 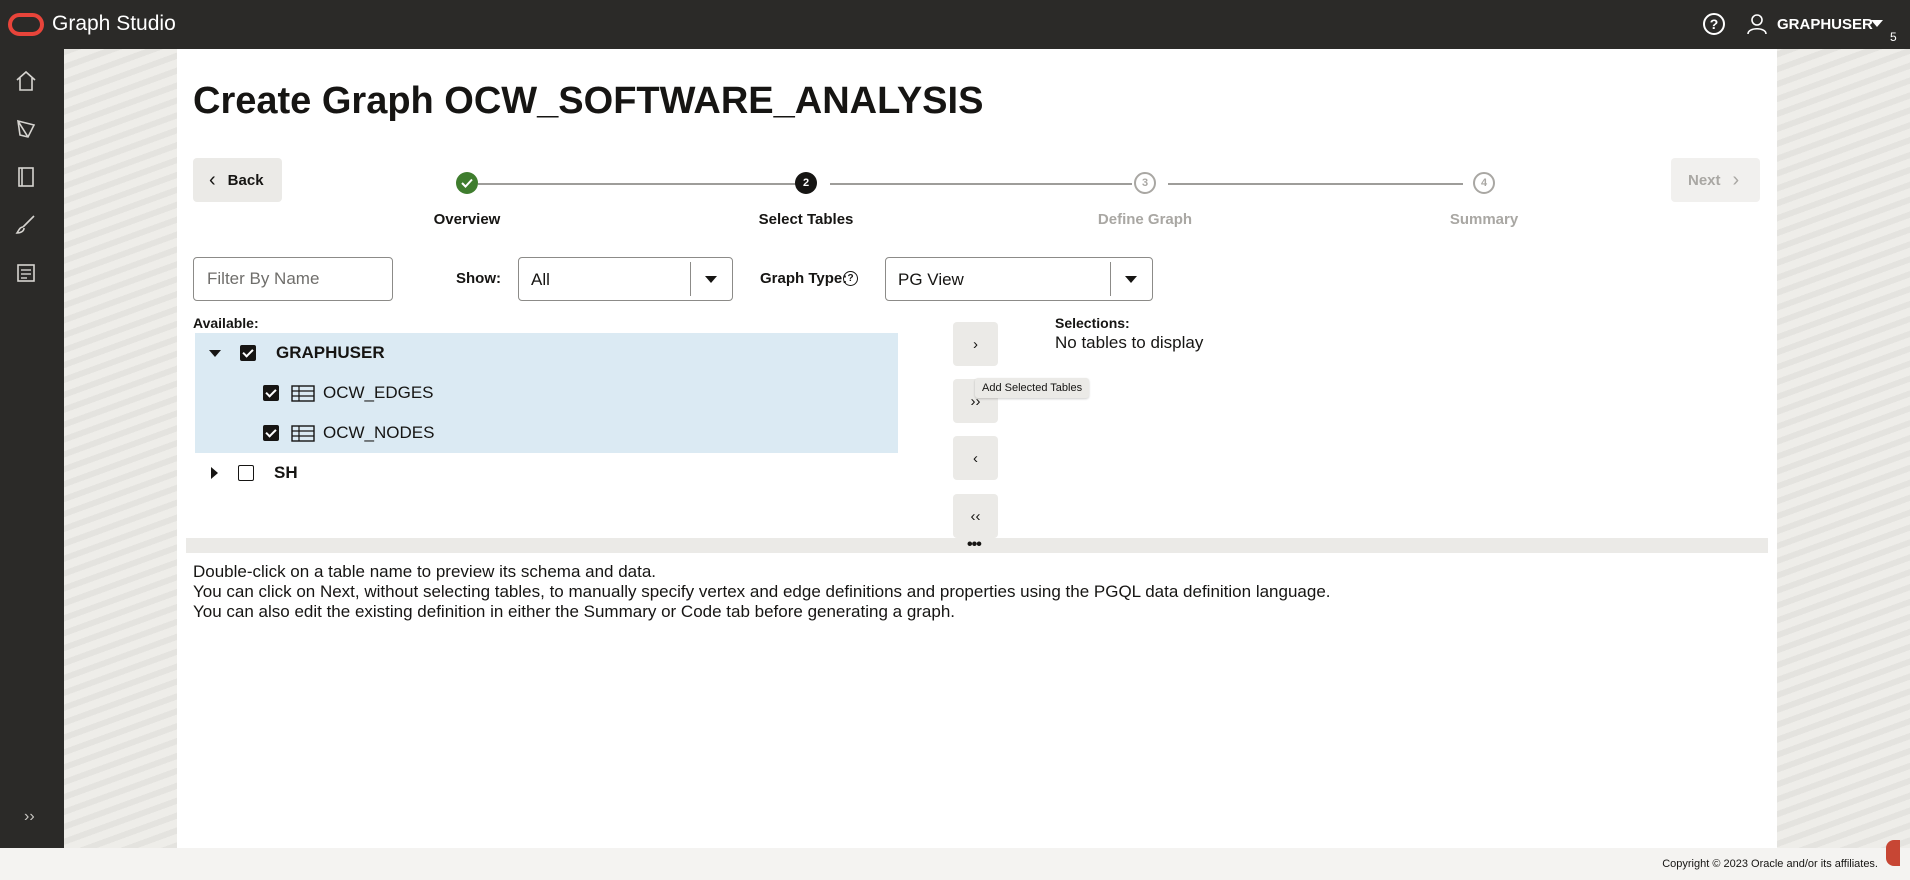 I want to click on expand-nav-button: ››, so click(x=29, y=817).